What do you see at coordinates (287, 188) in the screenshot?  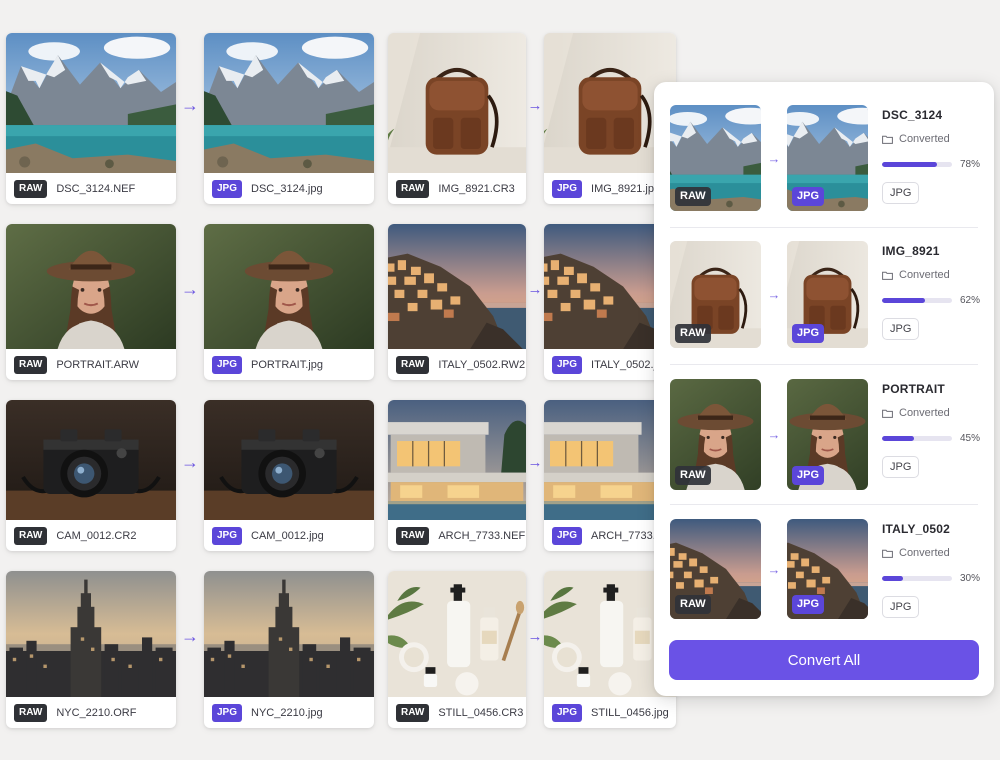 I see `file-name: DSC_3124.jpg` at bounding box center [287, 188].